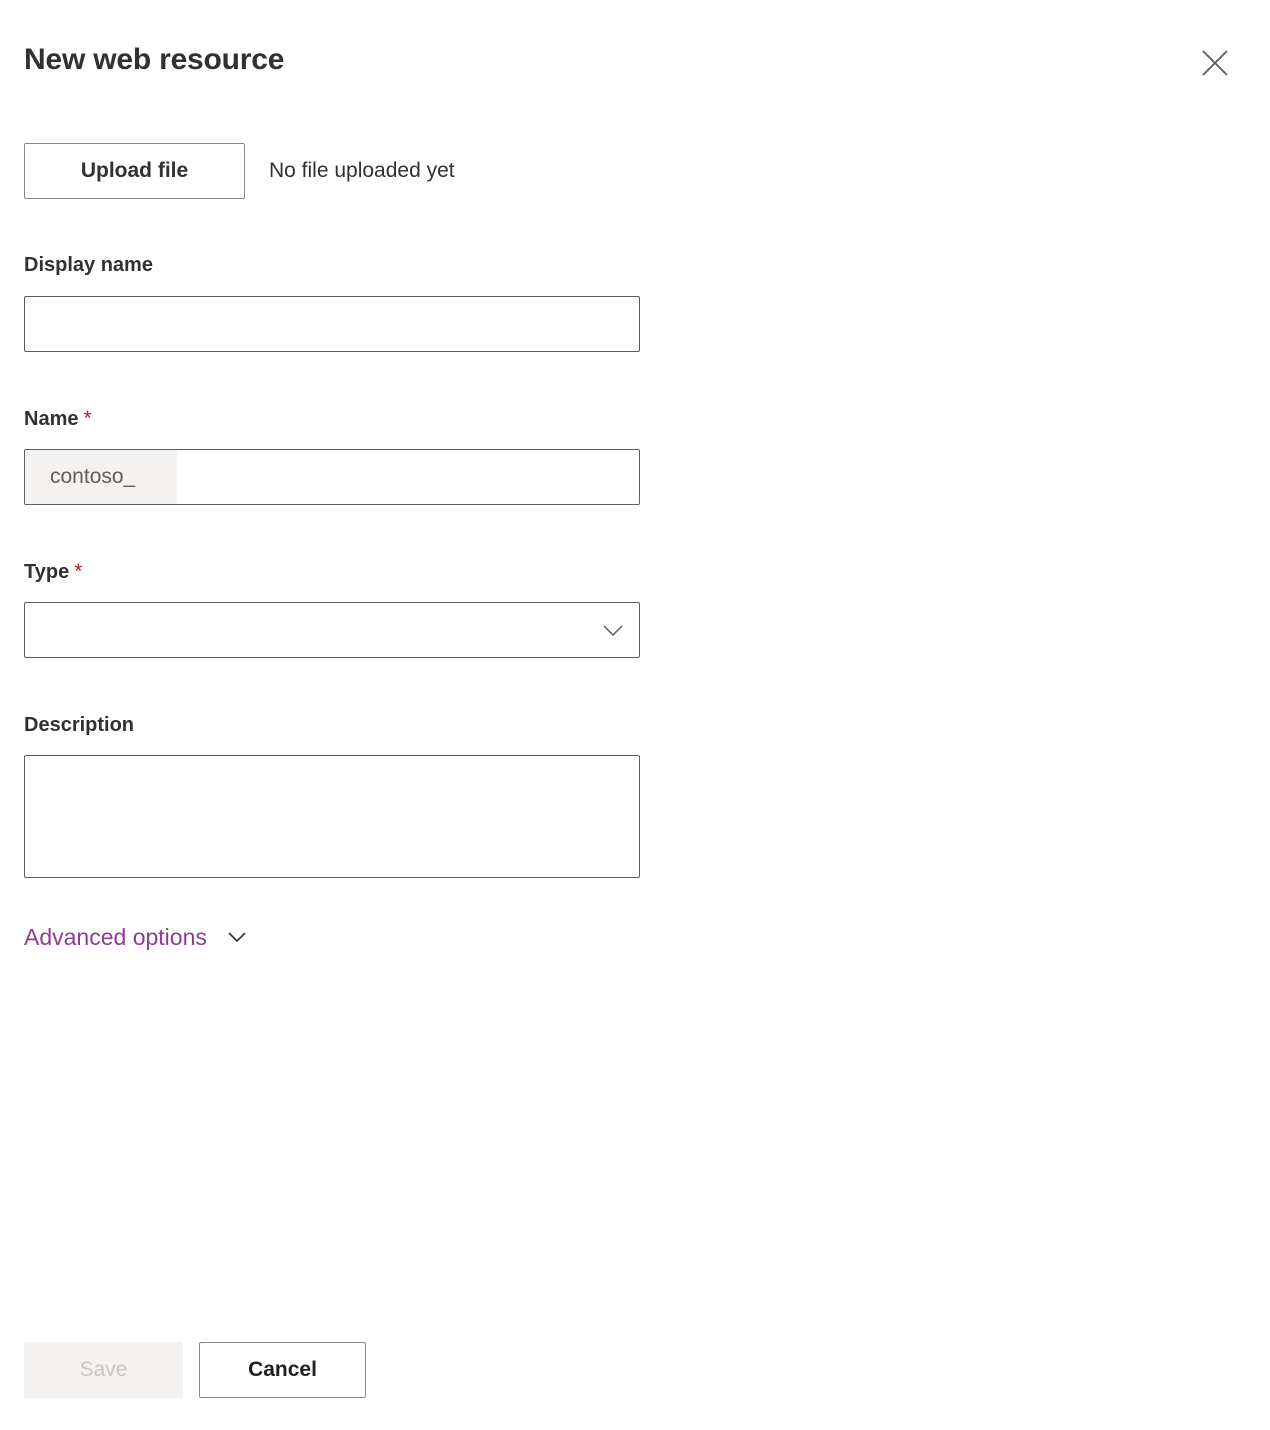 The width and height of the screenshot is (1270, 1430). What do you see at coordinates (103, 1370) in the screenshot?
I see `save-button: Save` at bounding box center [103, 1370].